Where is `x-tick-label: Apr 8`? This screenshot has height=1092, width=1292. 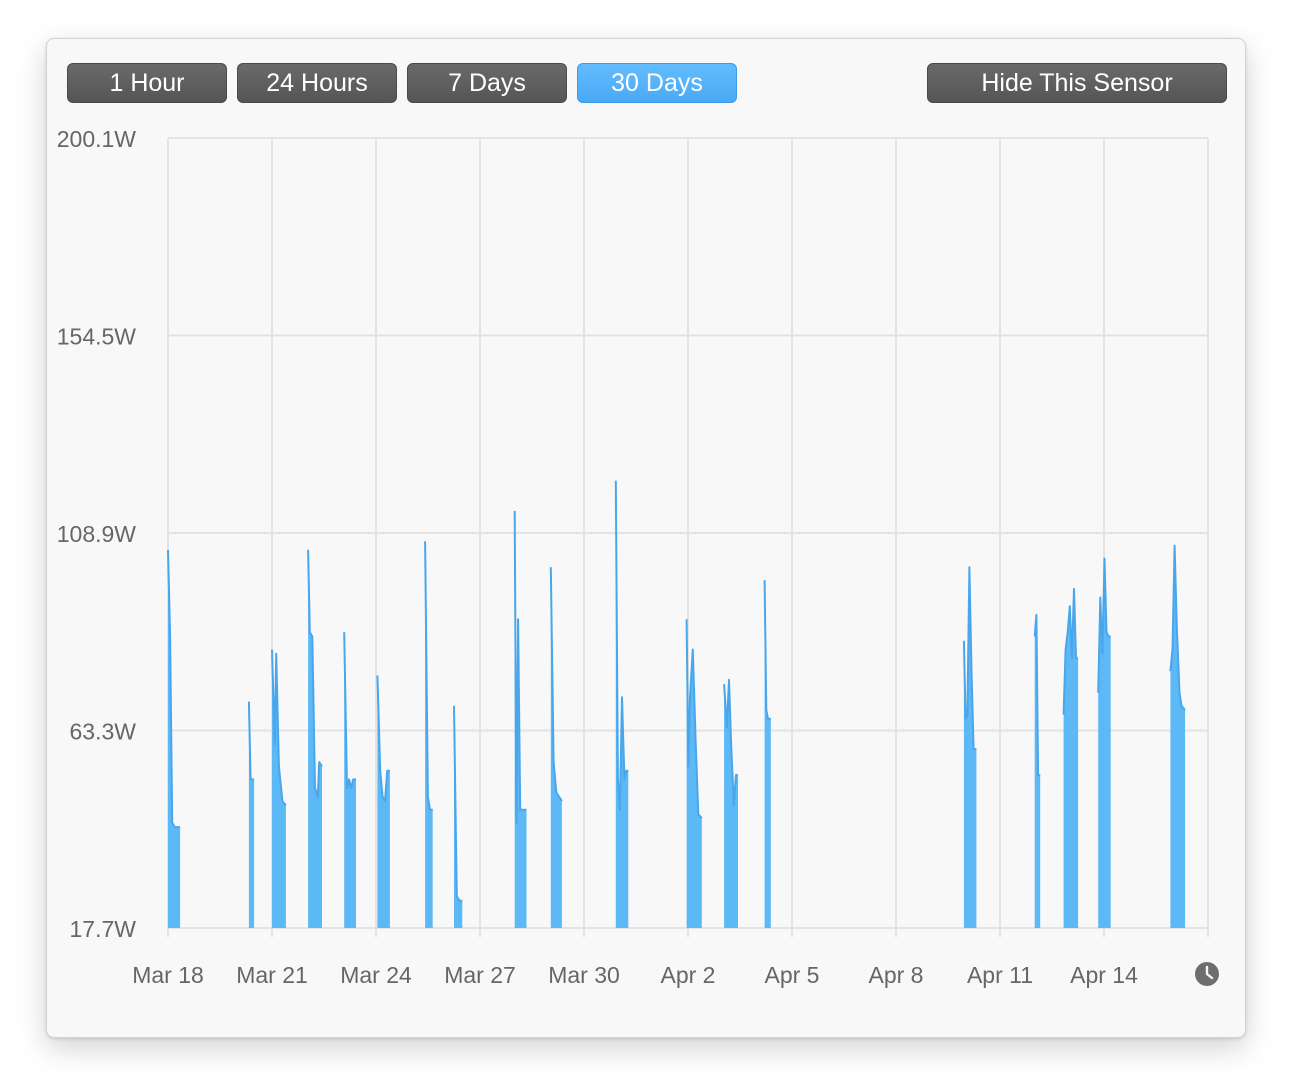
x-tick-label: Apr 8 is located at coordinates (896, 975).